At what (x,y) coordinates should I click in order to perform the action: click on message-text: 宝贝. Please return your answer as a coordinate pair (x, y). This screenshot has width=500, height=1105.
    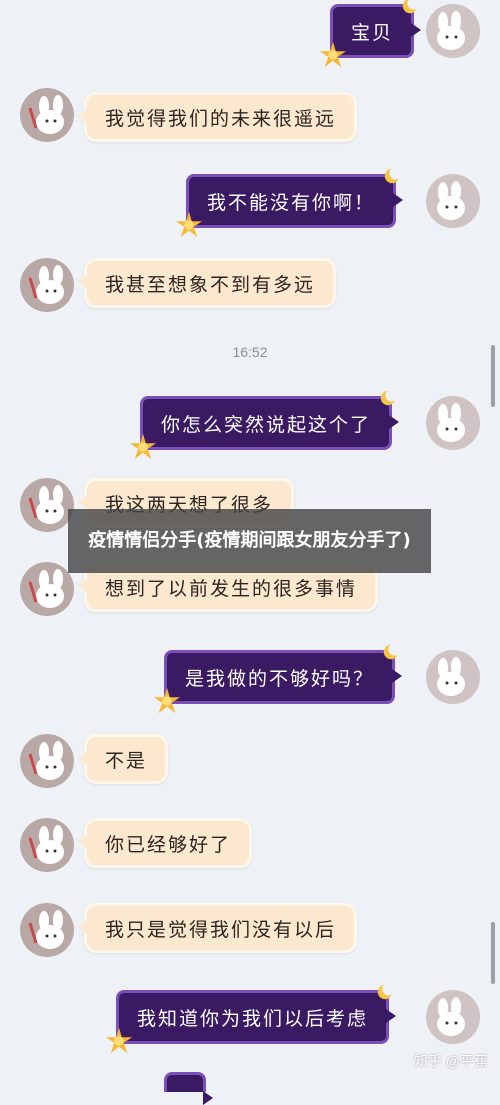
    Looking at the image, I should click on (372, 32).